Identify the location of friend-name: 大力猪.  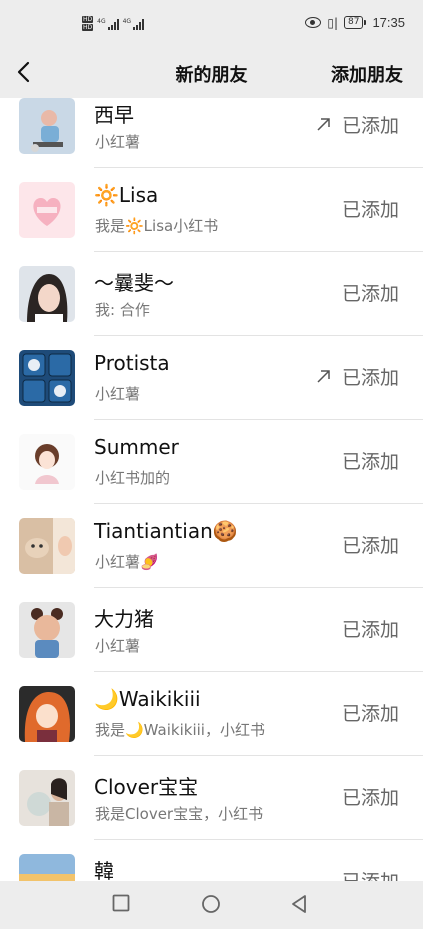
(124, 619).